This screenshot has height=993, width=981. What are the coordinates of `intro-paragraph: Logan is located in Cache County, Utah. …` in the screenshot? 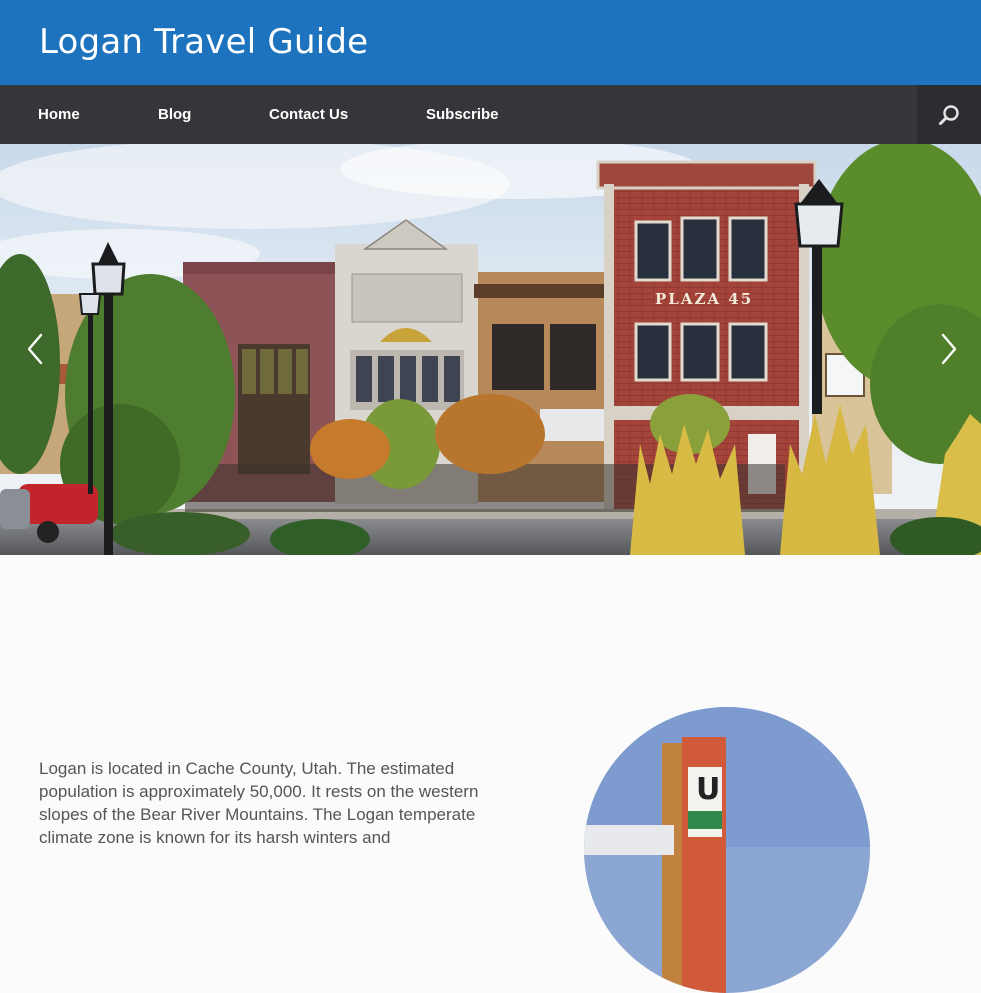 It's located at (259, 803).